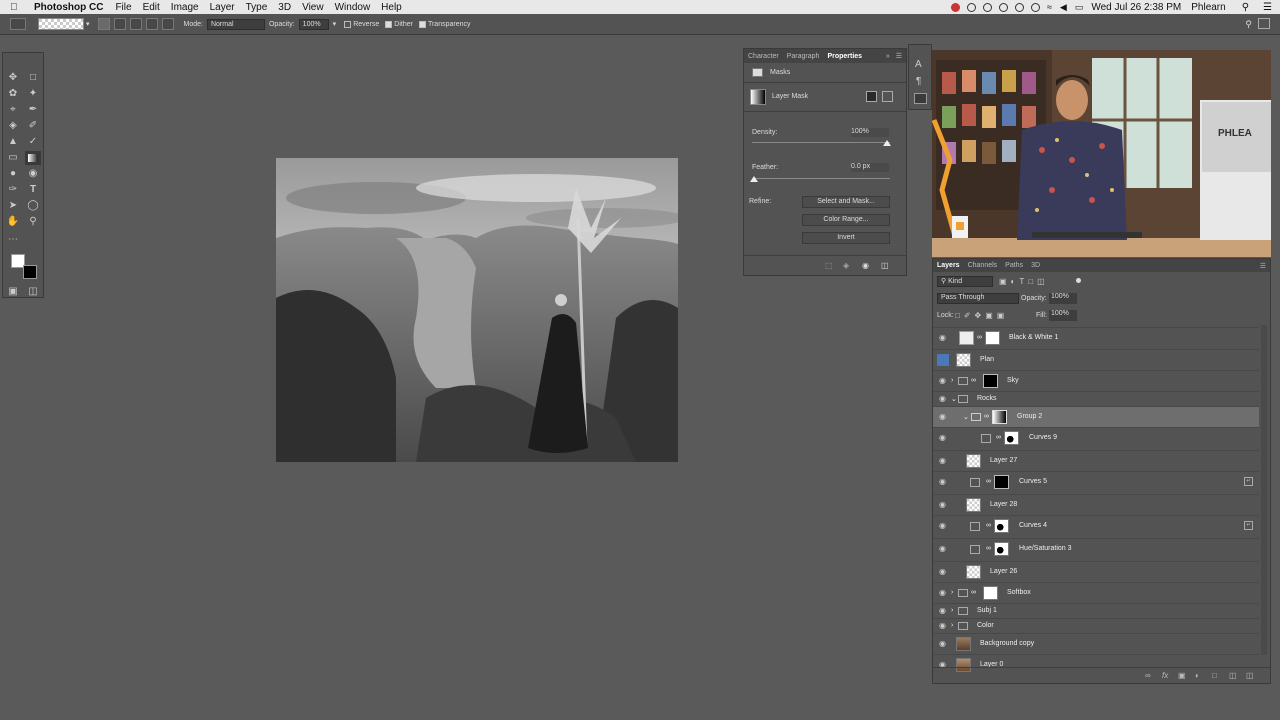  Describe the element at coordinates (13, 222) in the screenshot. I see `hand-tool-icon: ✋` at that location.